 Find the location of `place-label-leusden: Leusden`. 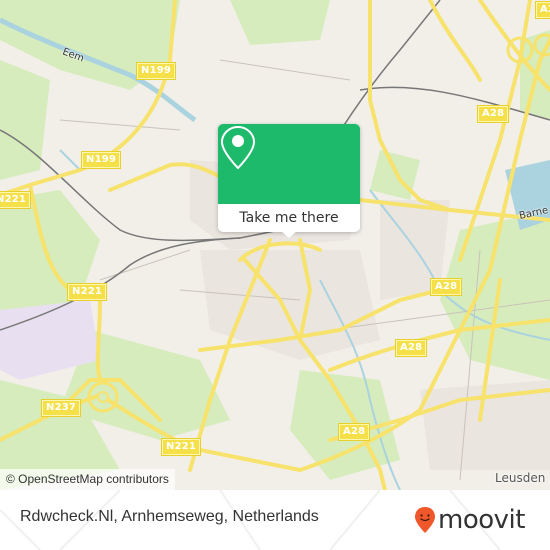

place-label-leusden: Leusden is located at coordinates (520, 478).